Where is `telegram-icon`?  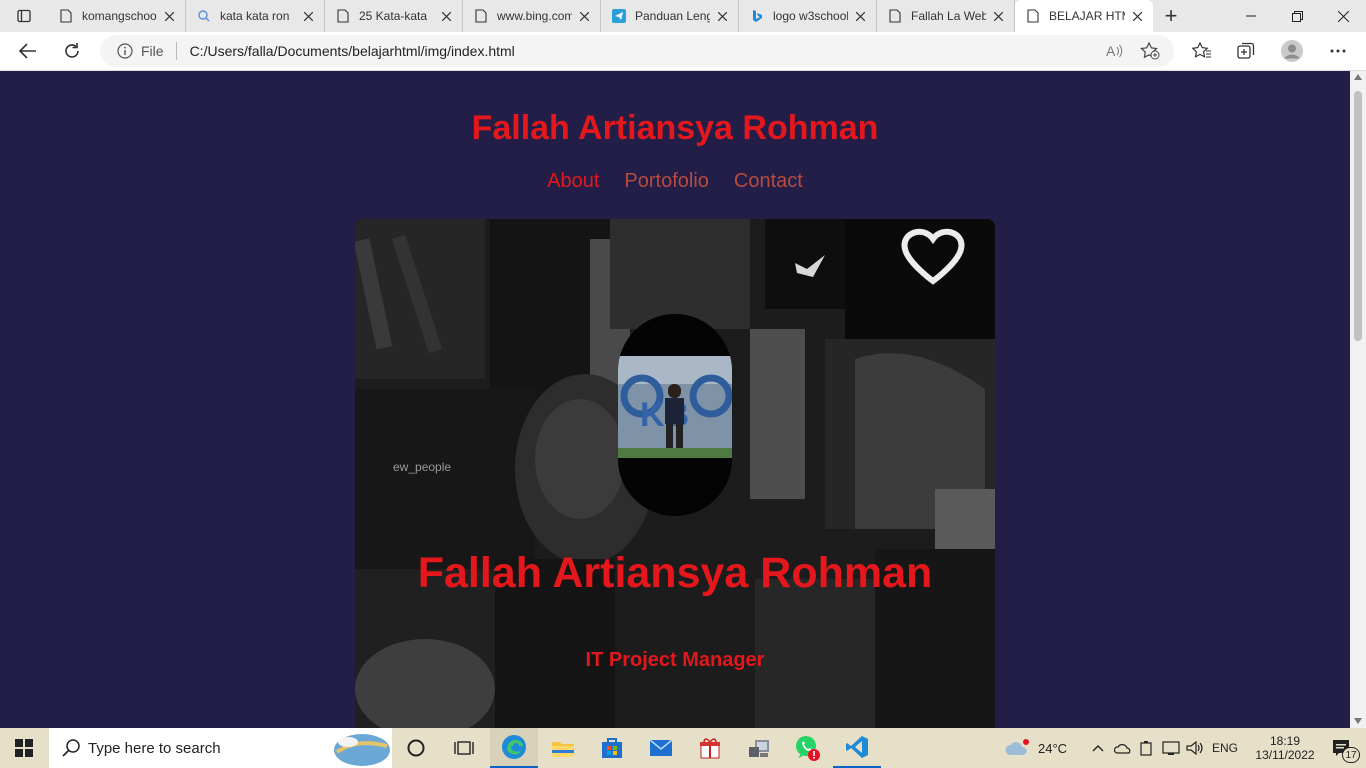 telegram-icon is located at coordinates (619, 16).